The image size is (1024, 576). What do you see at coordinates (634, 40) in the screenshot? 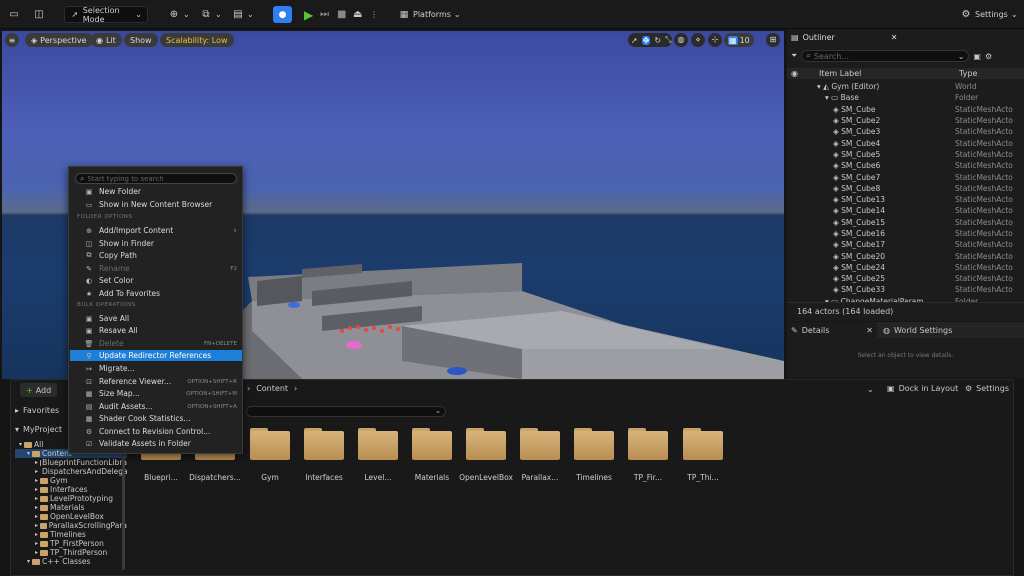
I see `select-icon: ➚` at bounding box center [634, 40].